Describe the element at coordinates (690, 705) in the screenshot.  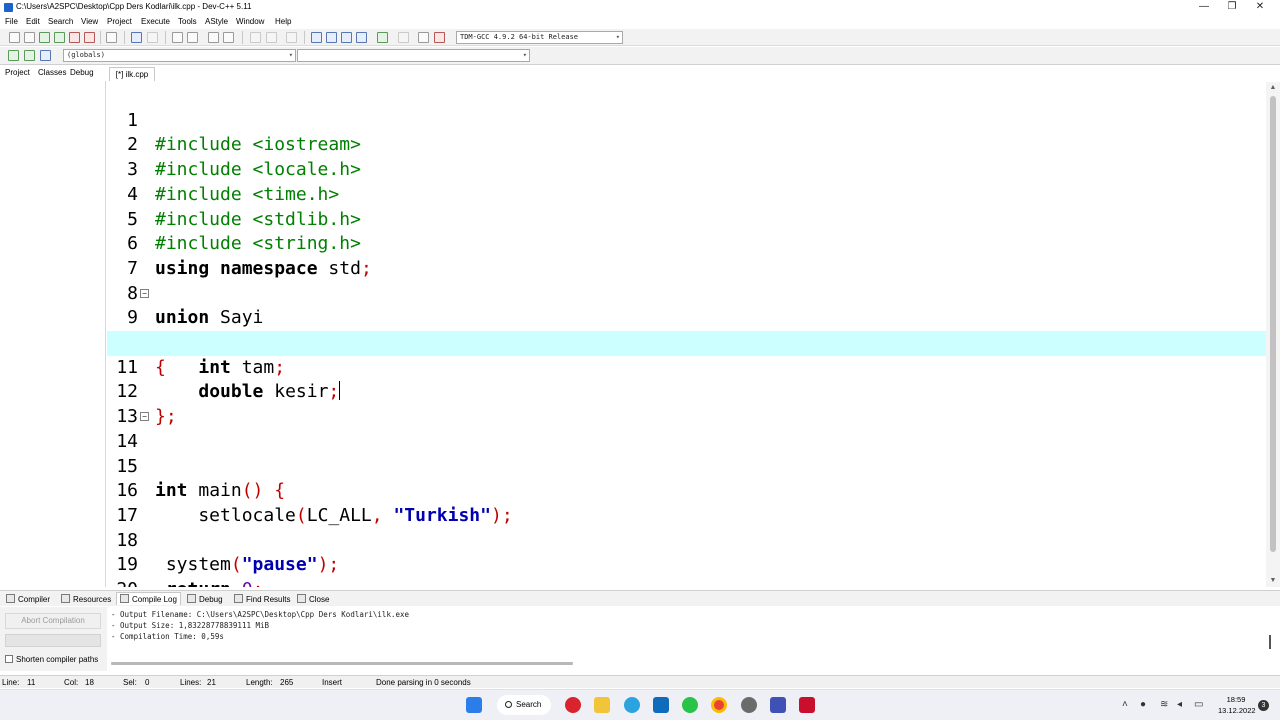
I see `whatsapp-icon` at that location.